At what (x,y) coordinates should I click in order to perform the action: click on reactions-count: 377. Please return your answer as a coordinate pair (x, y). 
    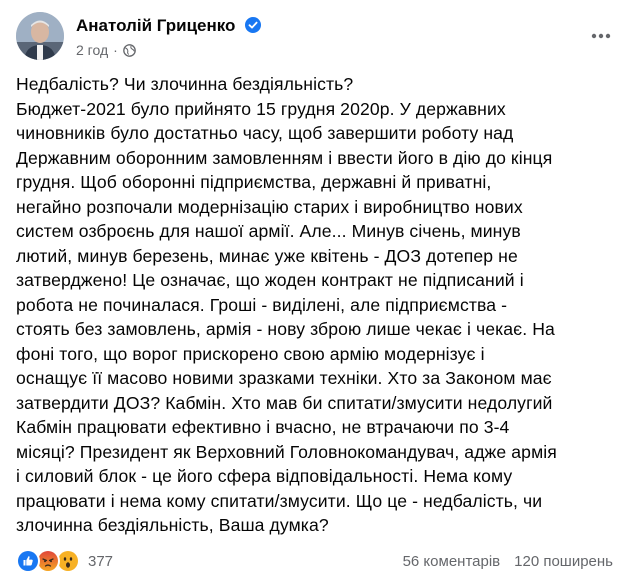
    Looking at the image, I should click on (100, 561).